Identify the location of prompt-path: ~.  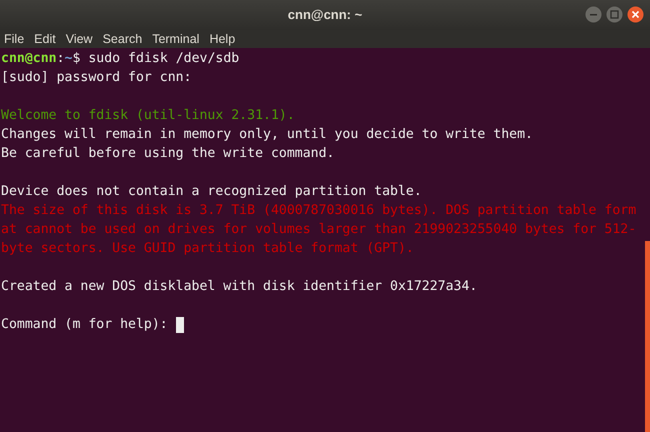
(68, 58).